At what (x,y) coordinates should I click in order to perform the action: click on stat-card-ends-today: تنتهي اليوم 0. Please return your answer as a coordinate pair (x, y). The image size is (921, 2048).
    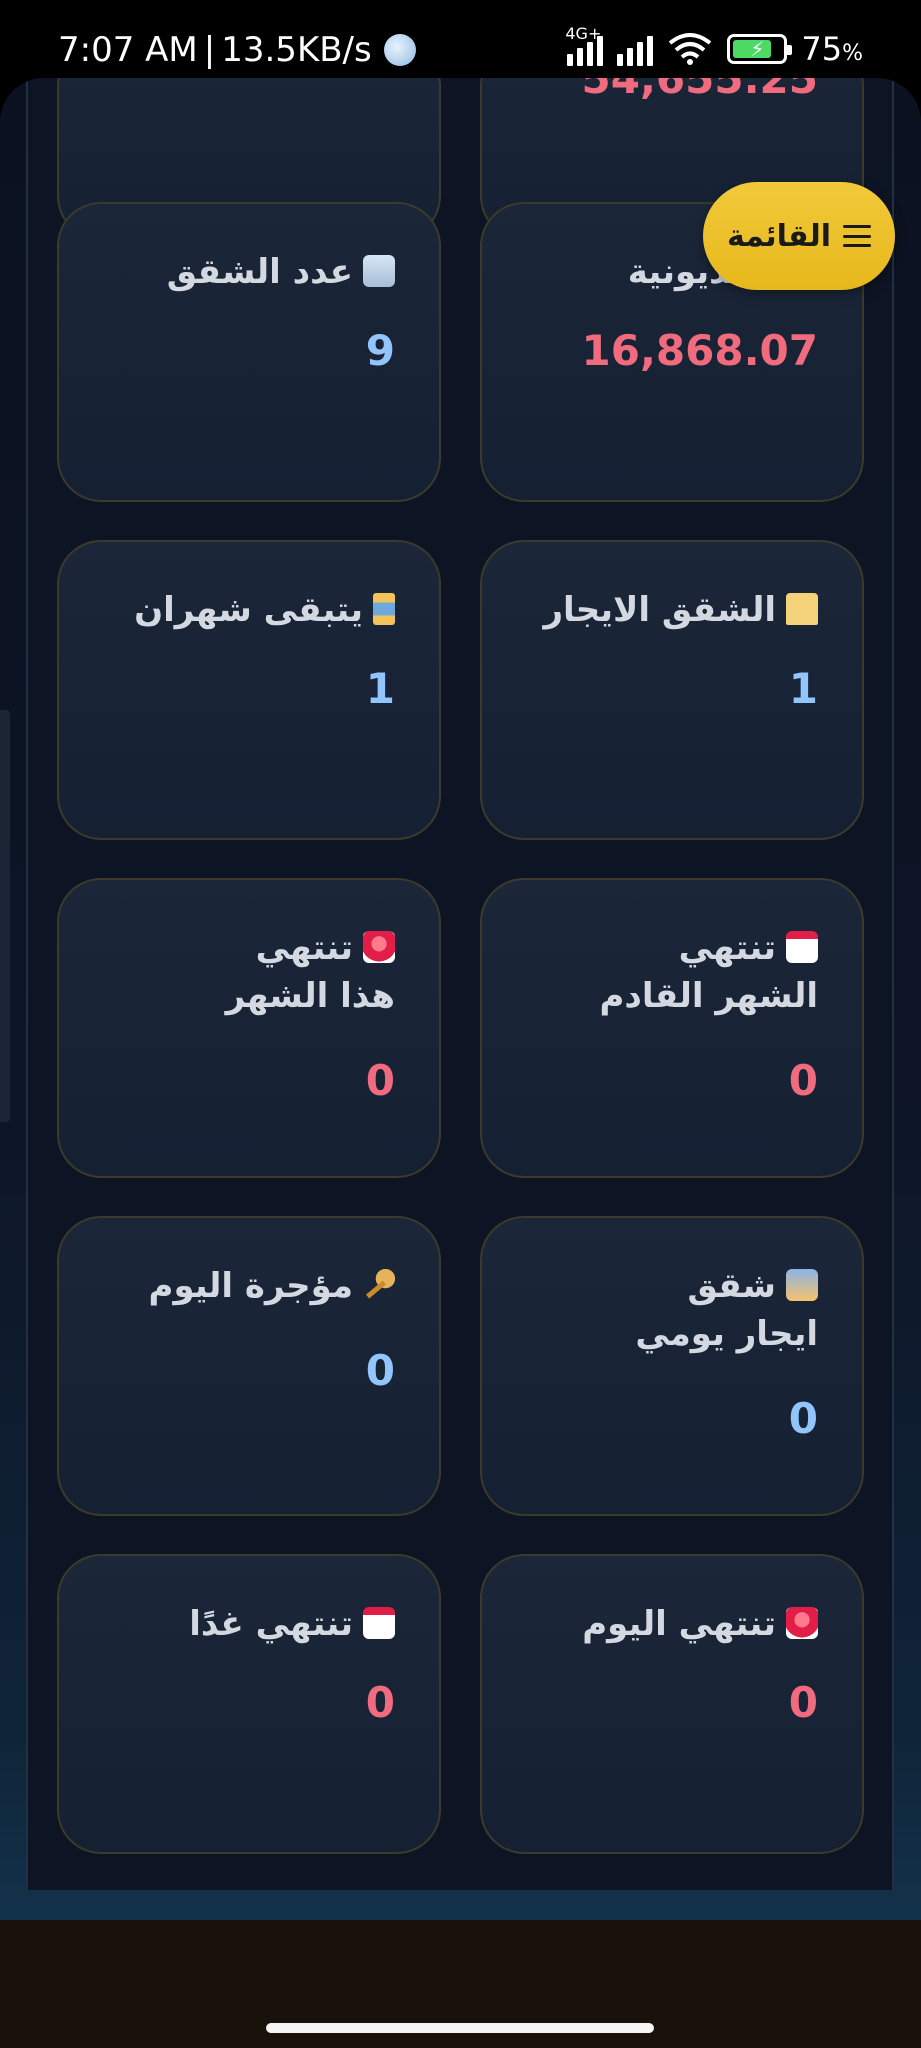
    Looking at the image, I should click on (672, 1704).